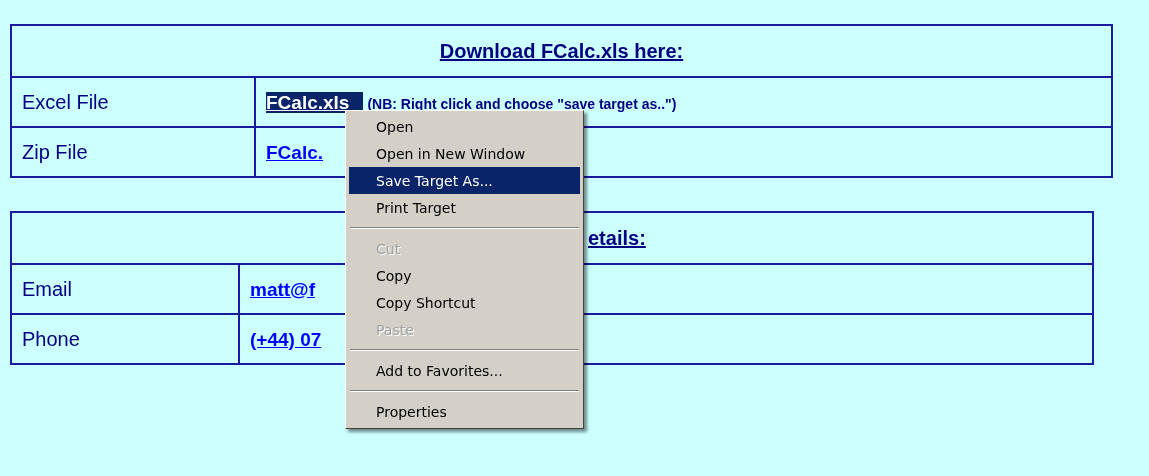 Image resolution: width=1149 pixels, height=476 pixels. What do you see at coordinates (464, 207) in the screenshot?
I see `menu-item: Print Target` at bounding box center [464, 207].